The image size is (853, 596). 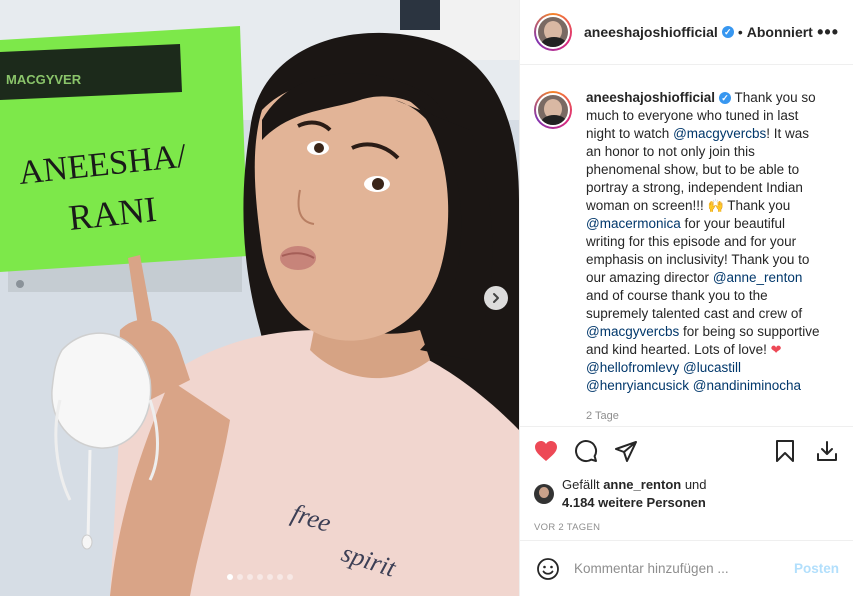 I want to click on emoji-picker-button, so click(x=548, y=569).